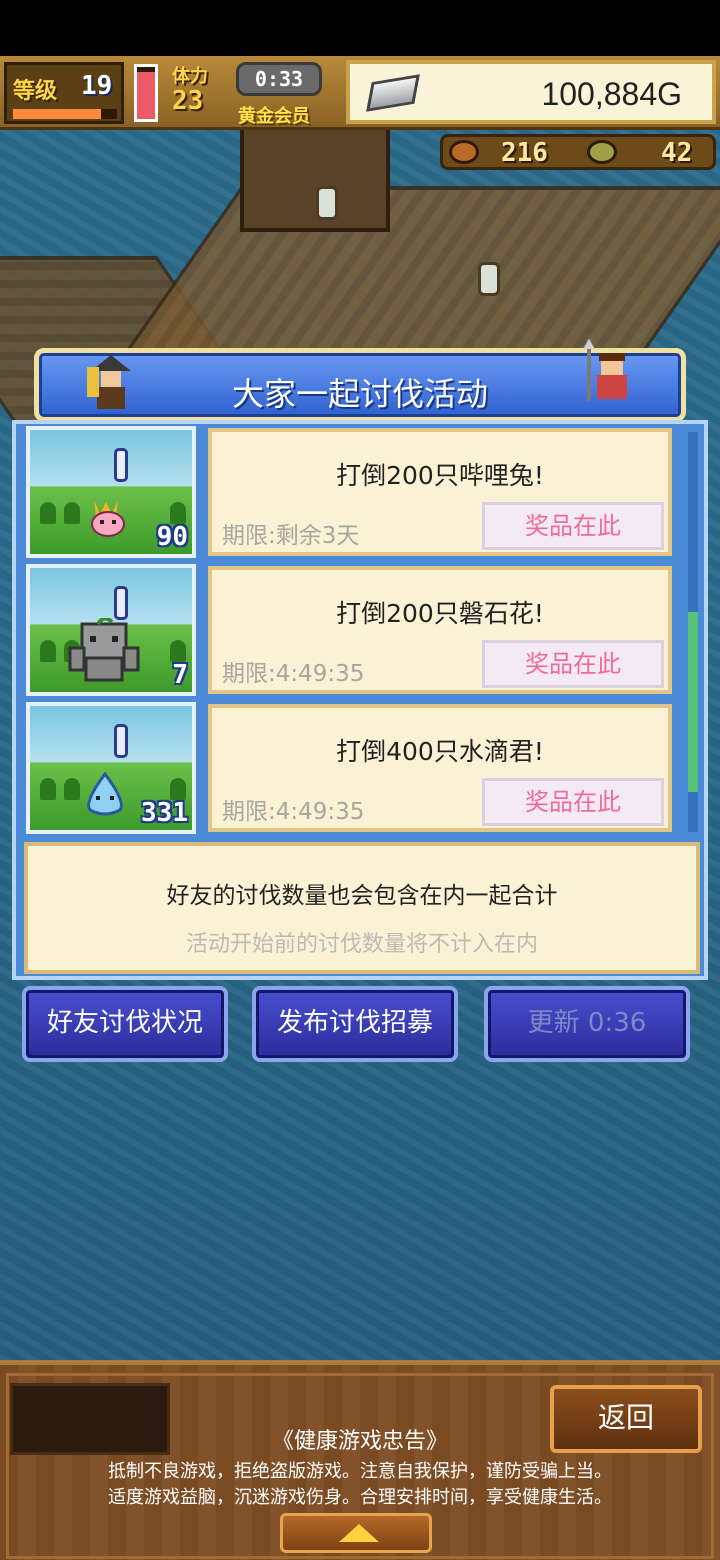 The height and width of the screenshot is (1560, 720). Describe the element at coordinates (359, 1441) in the screenshot. I see `health-advice-title: 《健康游戏忠告》` at that location.